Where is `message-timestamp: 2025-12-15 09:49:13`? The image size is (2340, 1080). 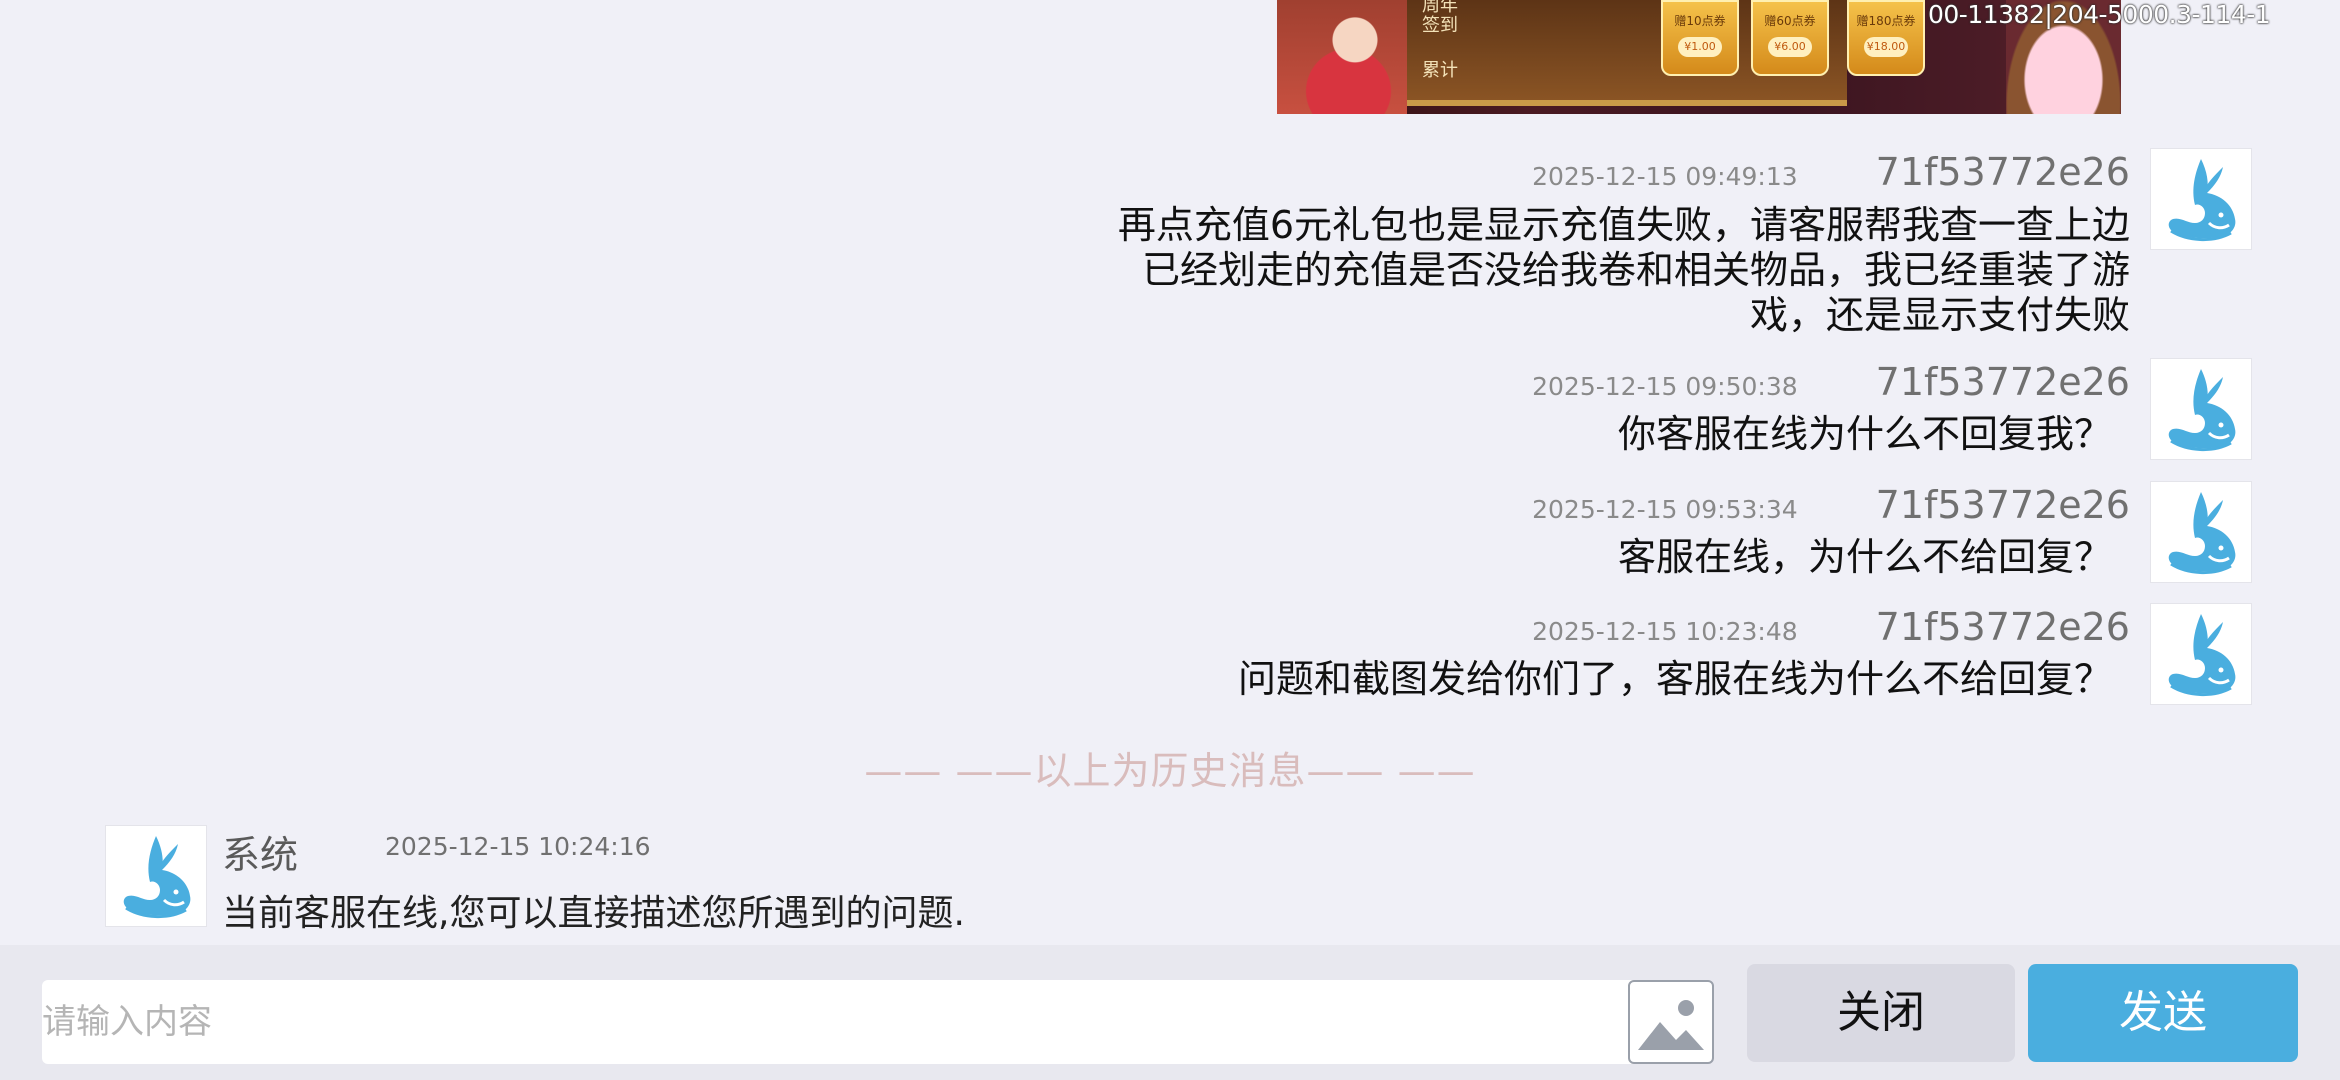
message-timestamp: 2025-12-15 09:49:13 is located at coordinates (1665, 176).